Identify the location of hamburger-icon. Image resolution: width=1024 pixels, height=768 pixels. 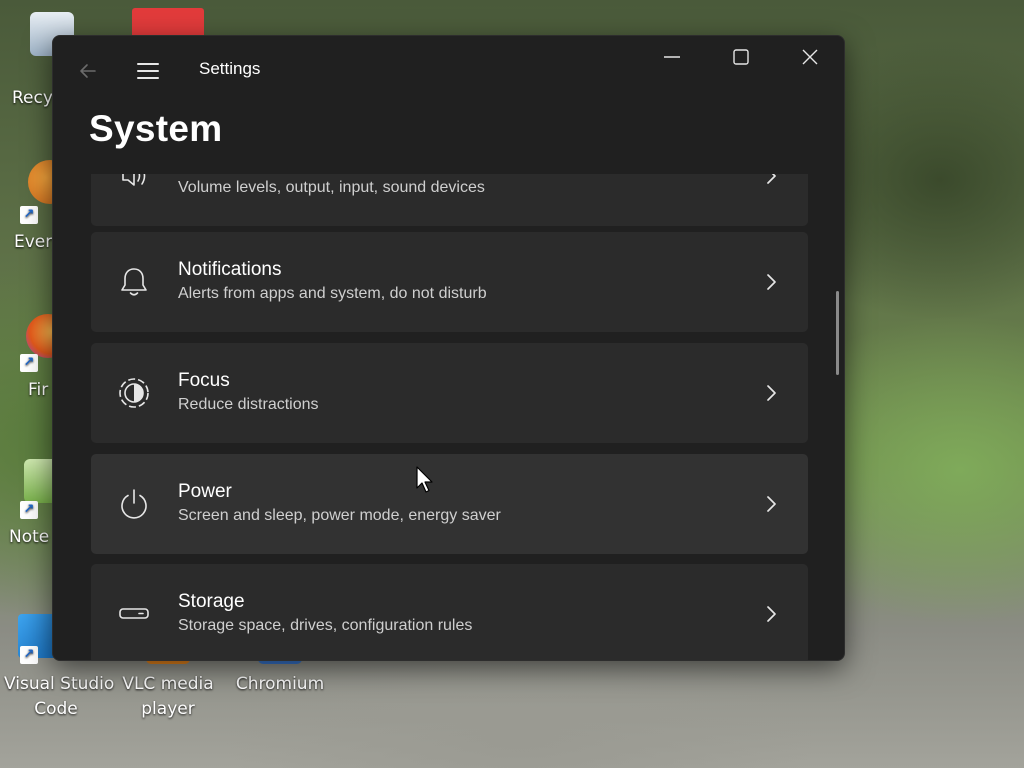
(148, 64).